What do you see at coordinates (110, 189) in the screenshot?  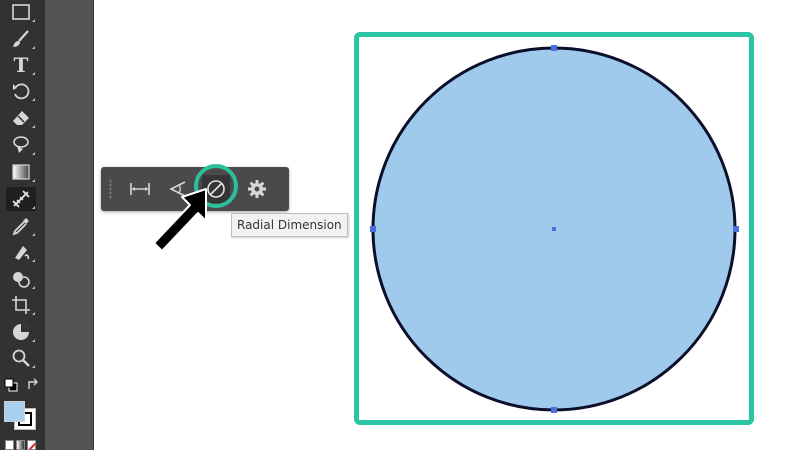 I see `drag-handle` at bounding box center [110, 189].